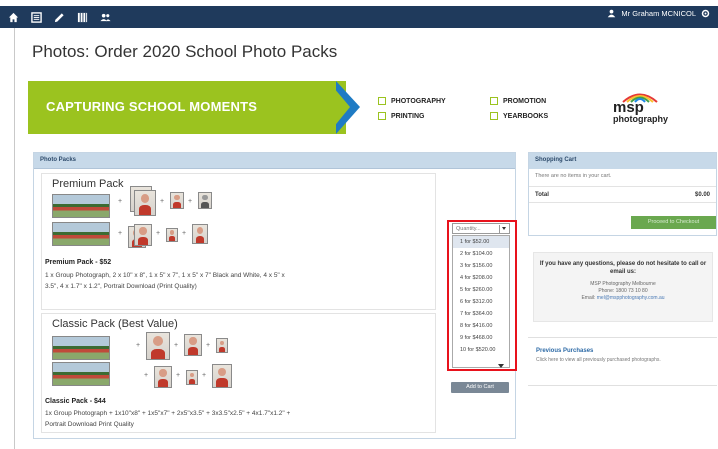 This screenshot has height=449, width=718. I want to click on classic-pack-title: Classic Pack (Best Value), so click(115, 324).